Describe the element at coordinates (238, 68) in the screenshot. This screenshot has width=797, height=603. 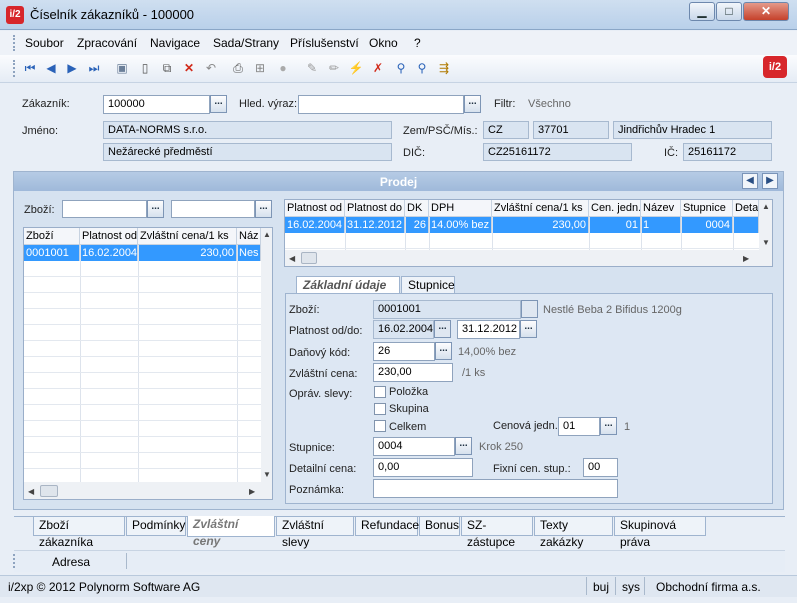
I see `print-icon: ⎙` at that location.